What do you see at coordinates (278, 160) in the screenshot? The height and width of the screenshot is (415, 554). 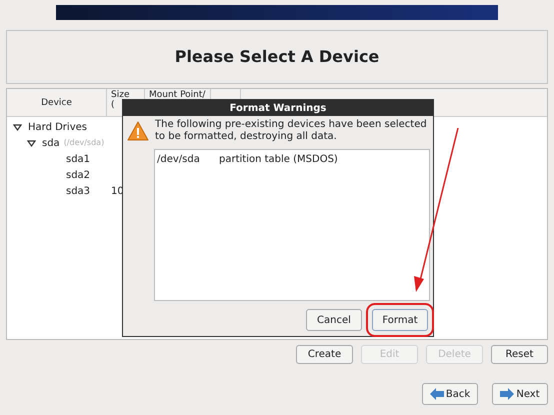 I see `list-description: partition table (MSDOS)` at bounding box center [278, 160].